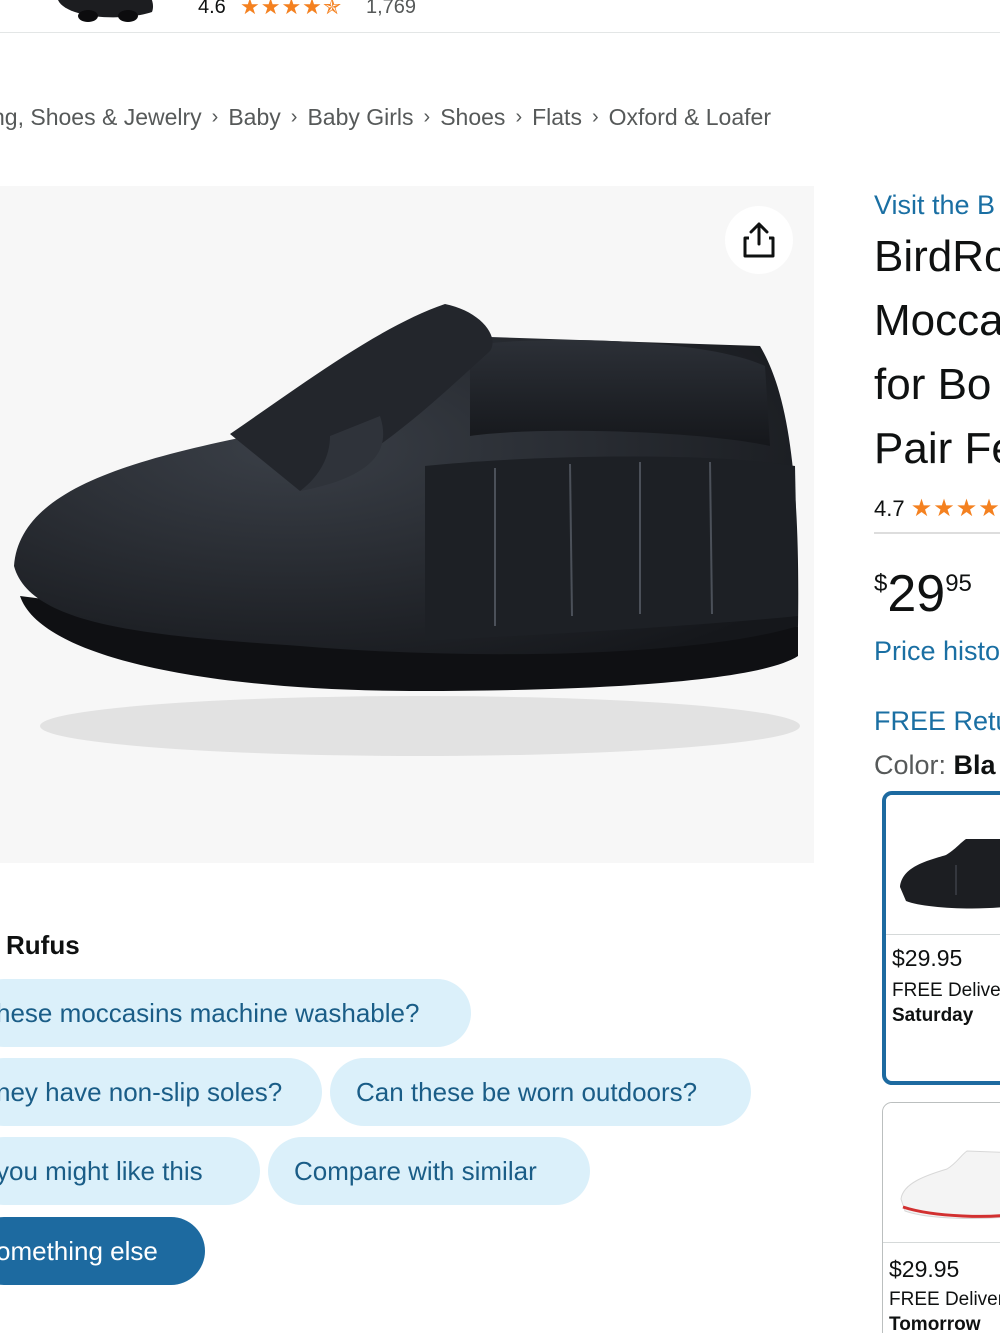 The image size is (1000, 1333). I want to click on rufus-suggestion-might-like: you might like this, so click(130, 1171).